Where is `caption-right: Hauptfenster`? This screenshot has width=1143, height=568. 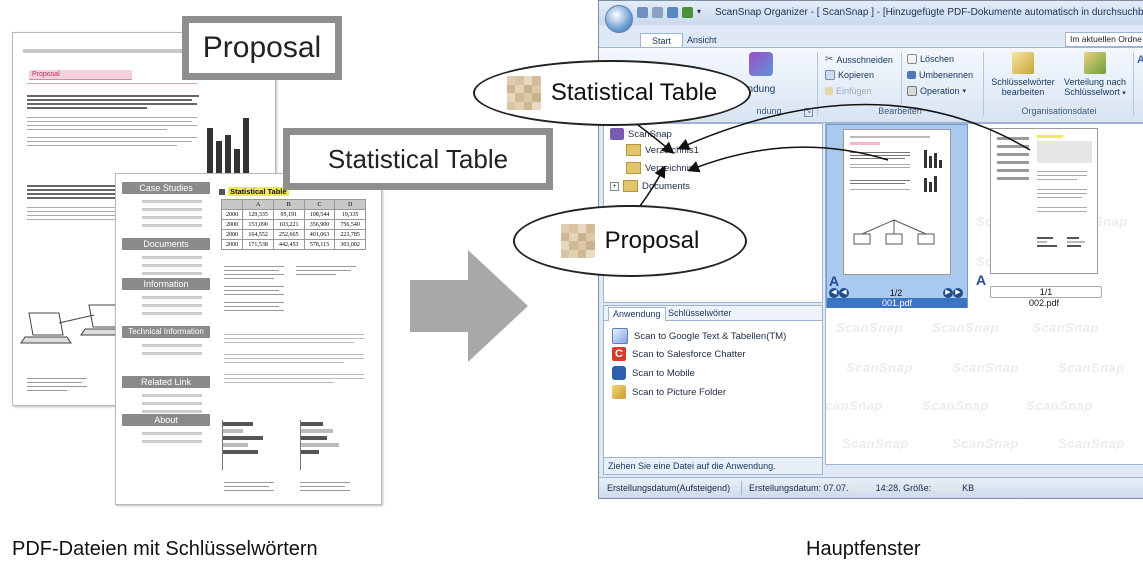 caption-right: Hauptfenster is located at coordinates (863, 549).